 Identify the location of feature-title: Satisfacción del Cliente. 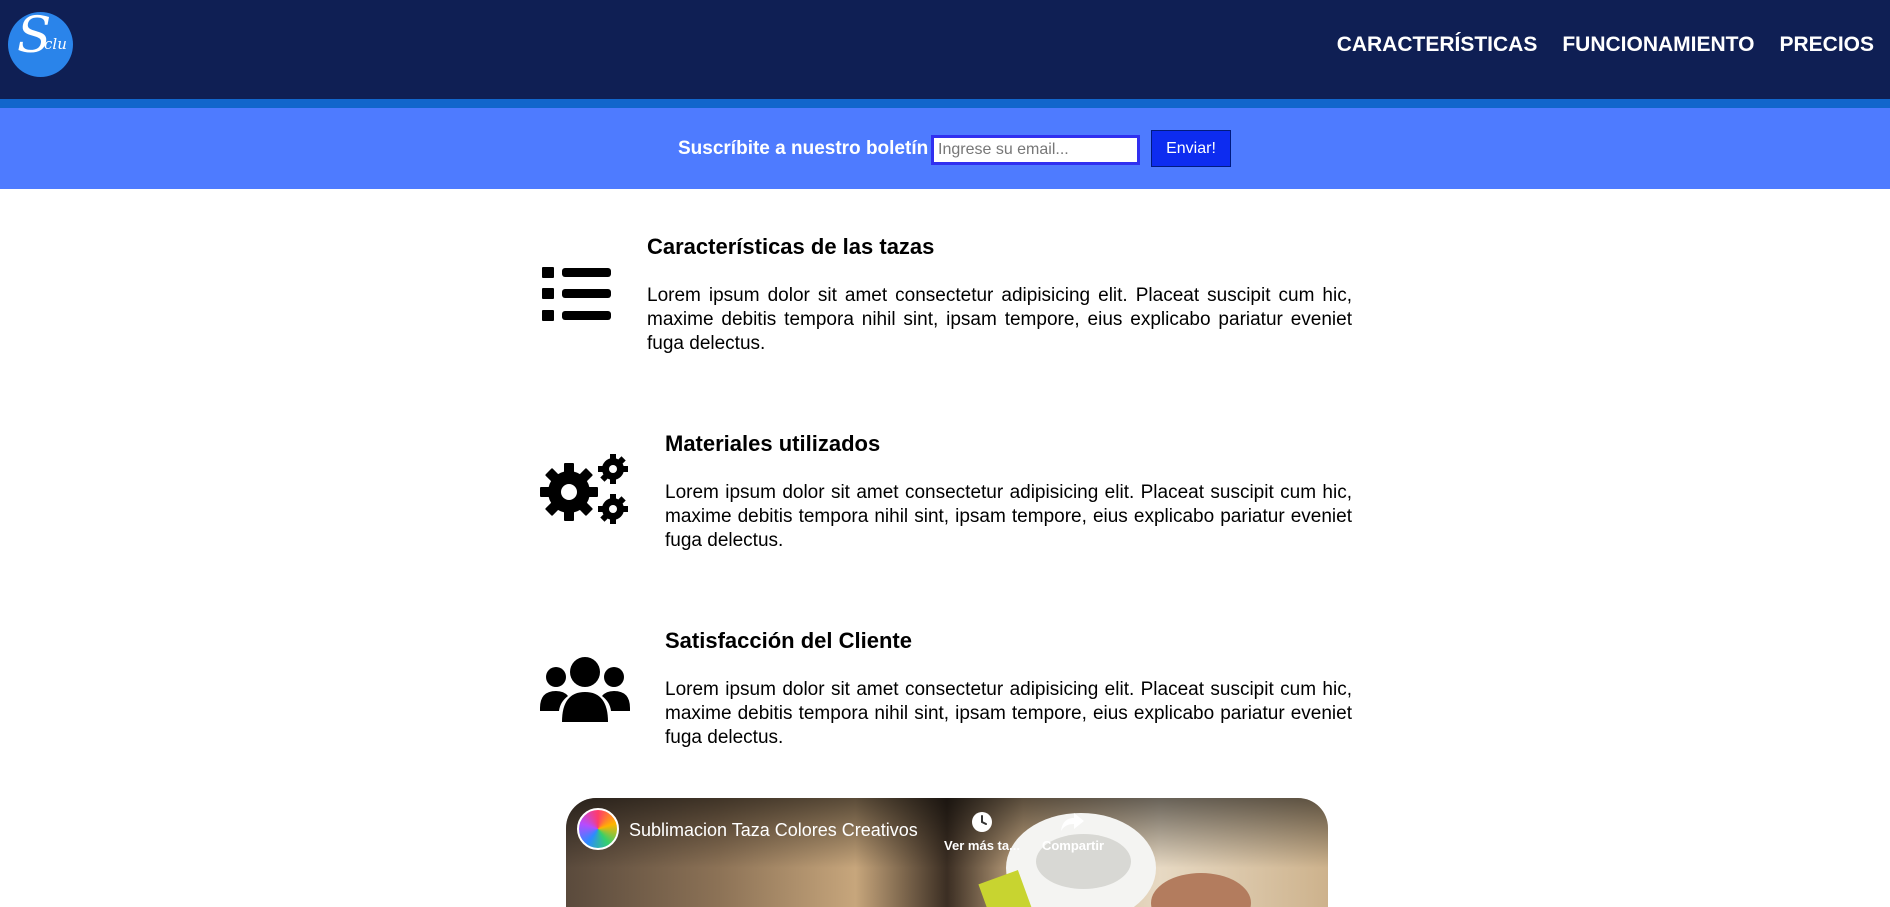
(788, 640).